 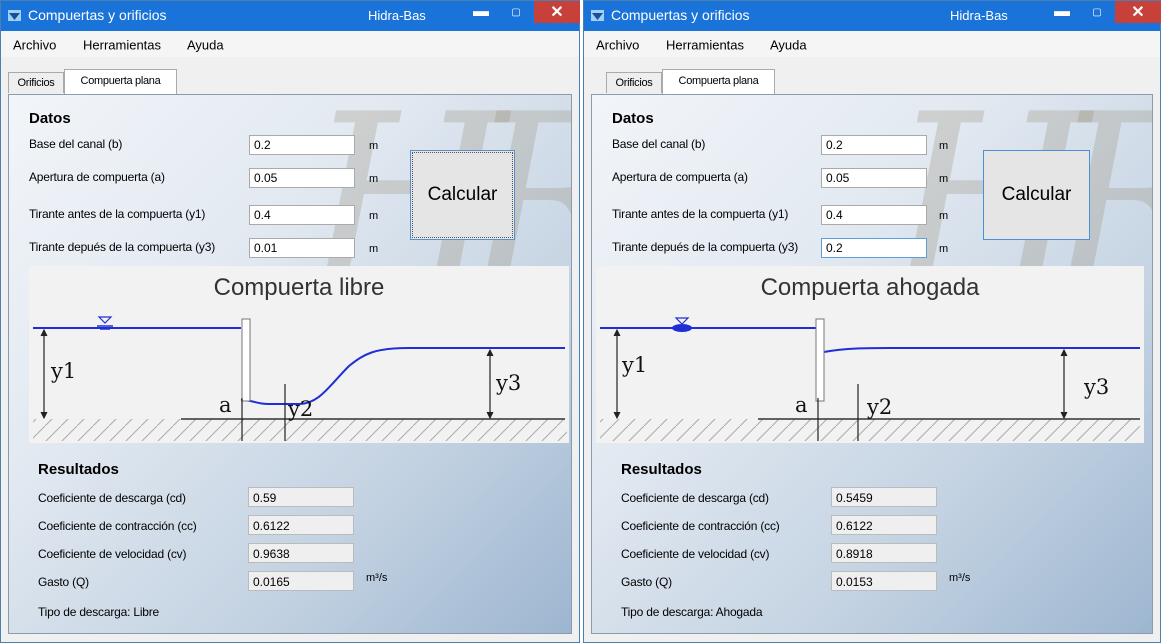 What do you see at coordinates (300, 378) in the screenshot?
I see `gate-diagram-graphic: y1 a y2 y3` at bounding box center [300, 378].